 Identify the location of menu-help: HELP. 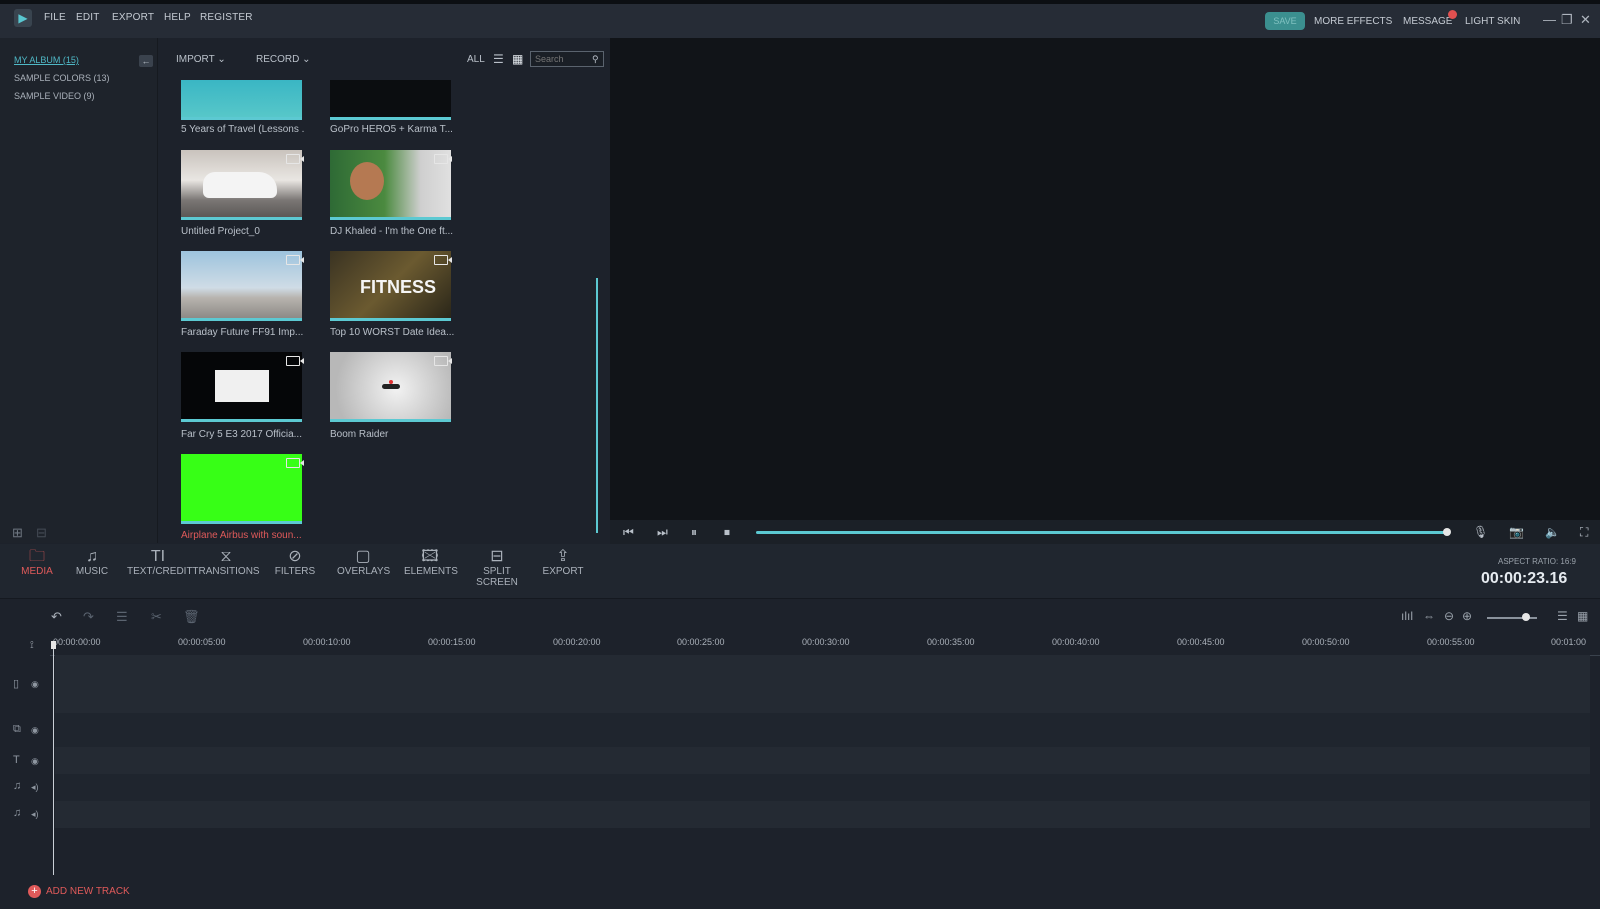
(177, 17).